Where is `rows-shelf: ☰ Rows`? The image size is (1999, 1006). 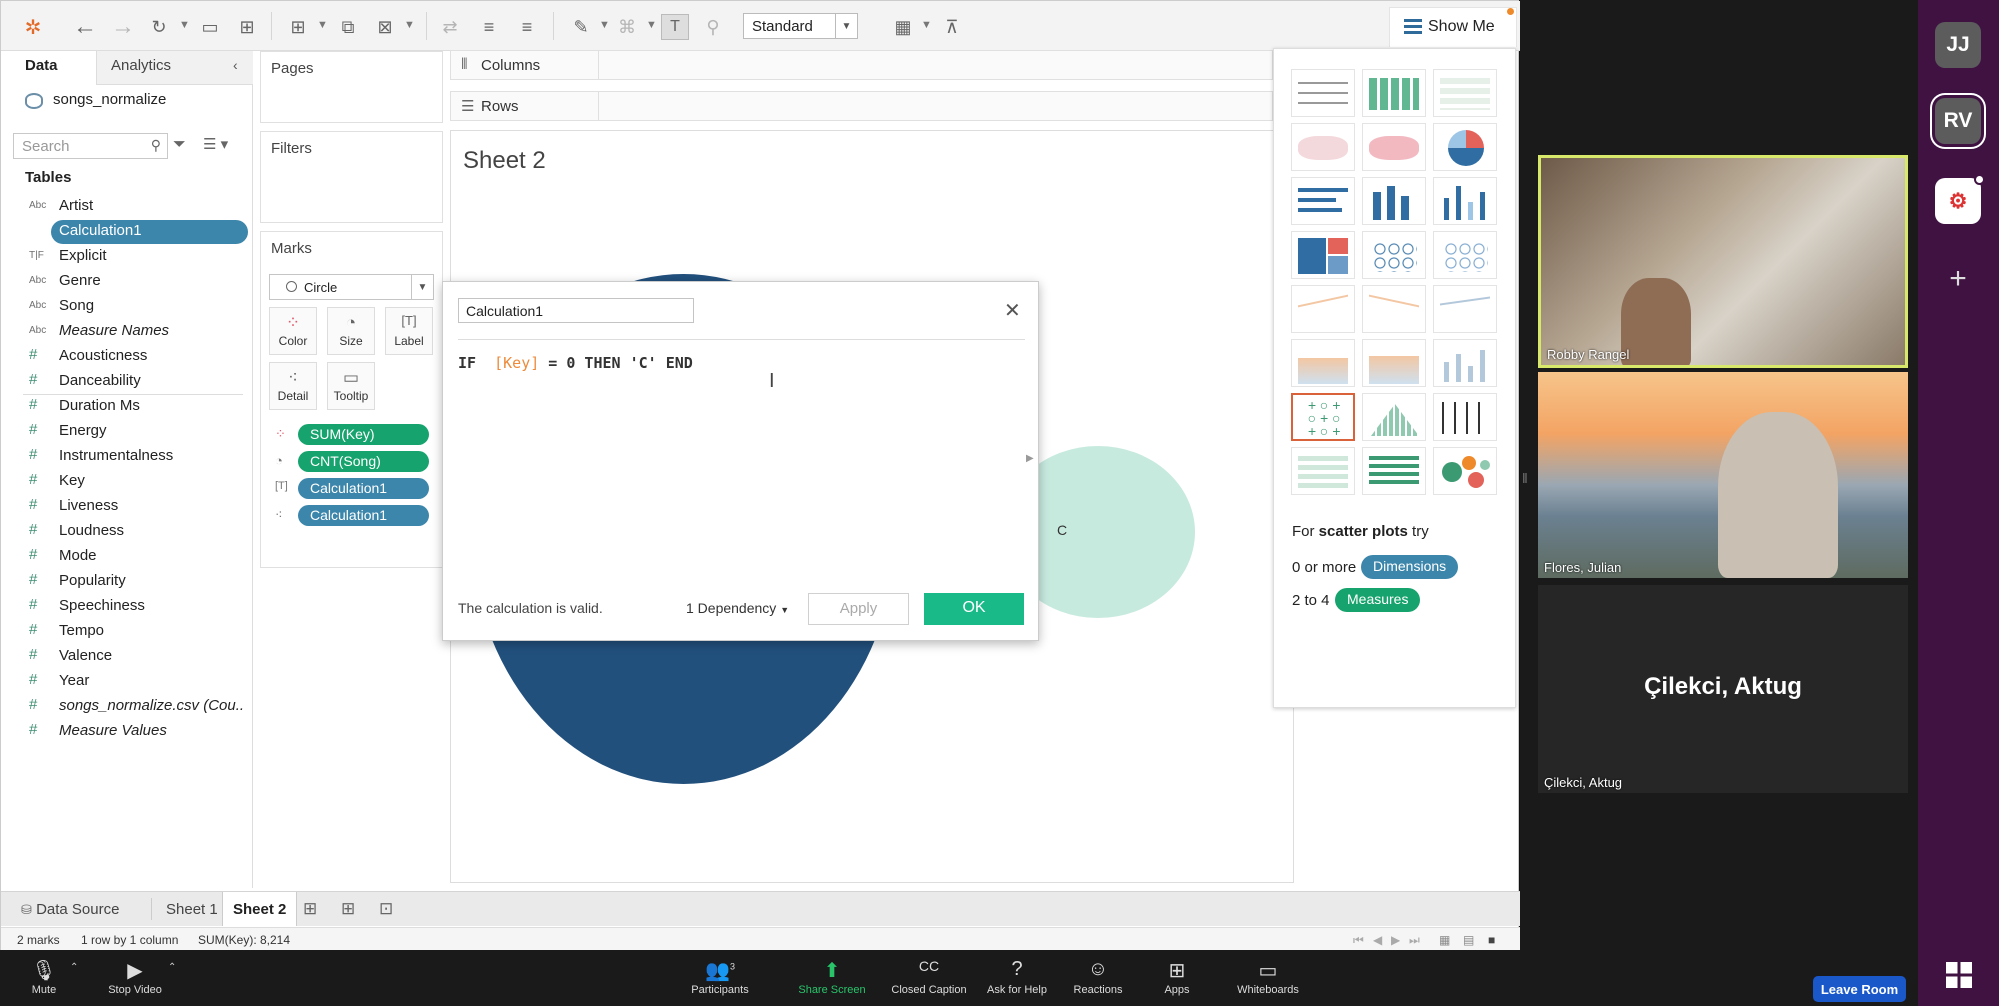
rows-shelf: ☰ Rows is located at coordinates (861, 106).